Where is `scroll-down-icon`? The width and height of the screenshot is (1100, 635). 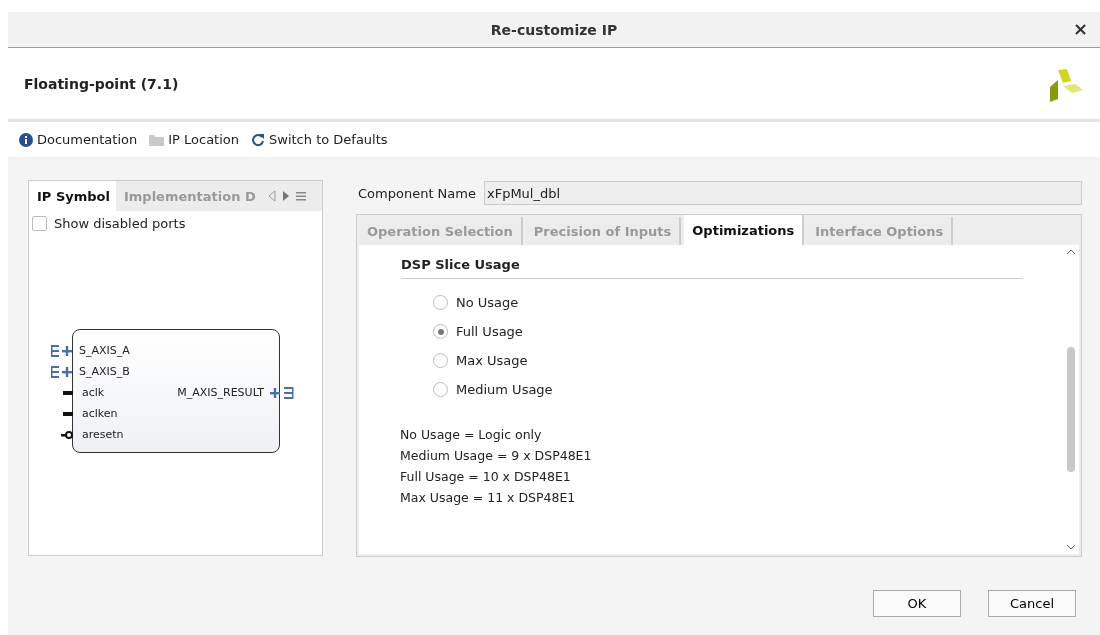 scroll-down-icon is located at coordinates (1071, 547).